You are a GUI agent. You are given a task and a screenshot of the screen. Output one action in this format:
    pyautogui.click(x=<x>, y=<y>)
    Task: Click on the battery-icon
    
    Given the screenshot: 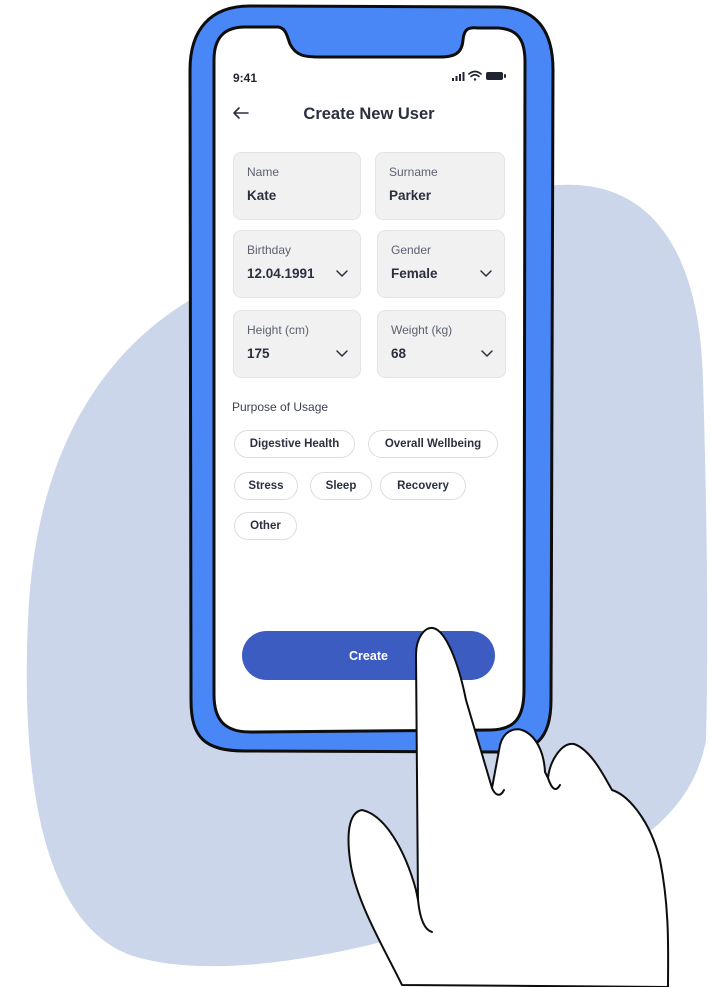 What is the action you would take?
    pyautogui.click(x=496, y=76)
    